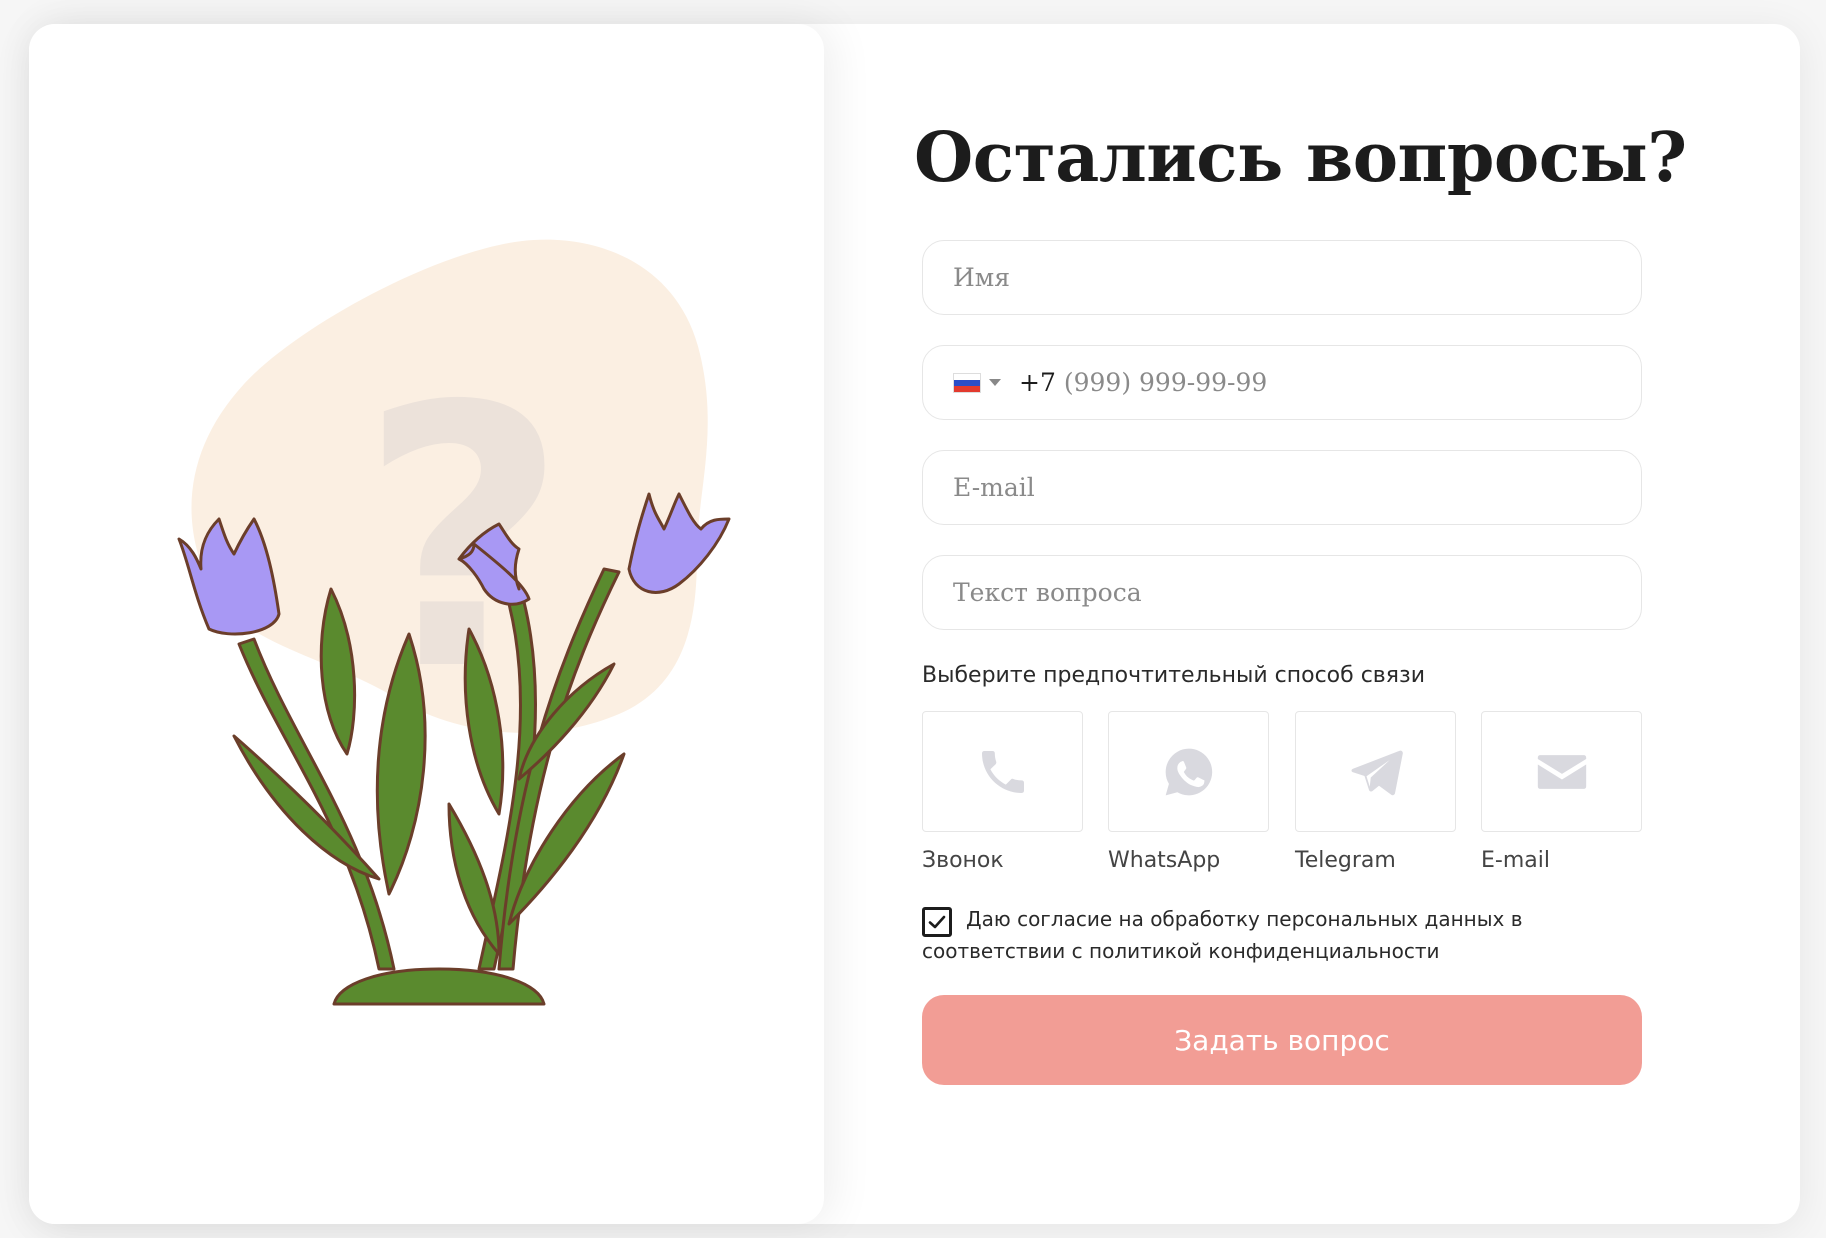  Describe the element at coordinates (995, 382) in the screenshot. I see `chevron-down-icon` at that location.